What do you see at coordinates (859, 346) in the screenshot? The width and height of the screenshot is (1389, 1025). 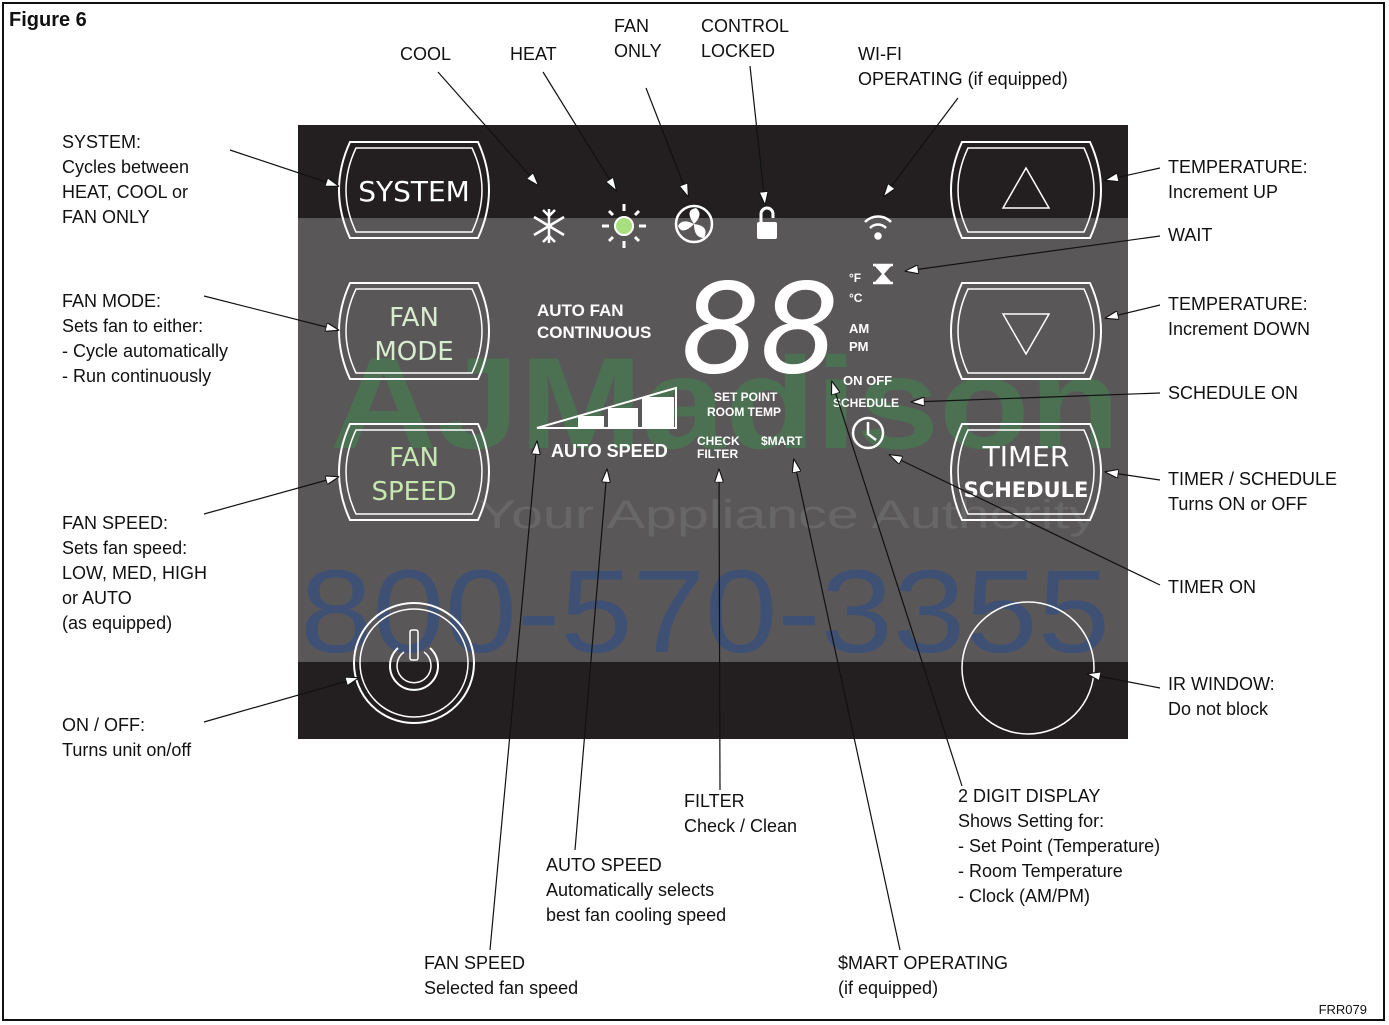 I see `pm-label: PM` at bounding box center [859, 346].